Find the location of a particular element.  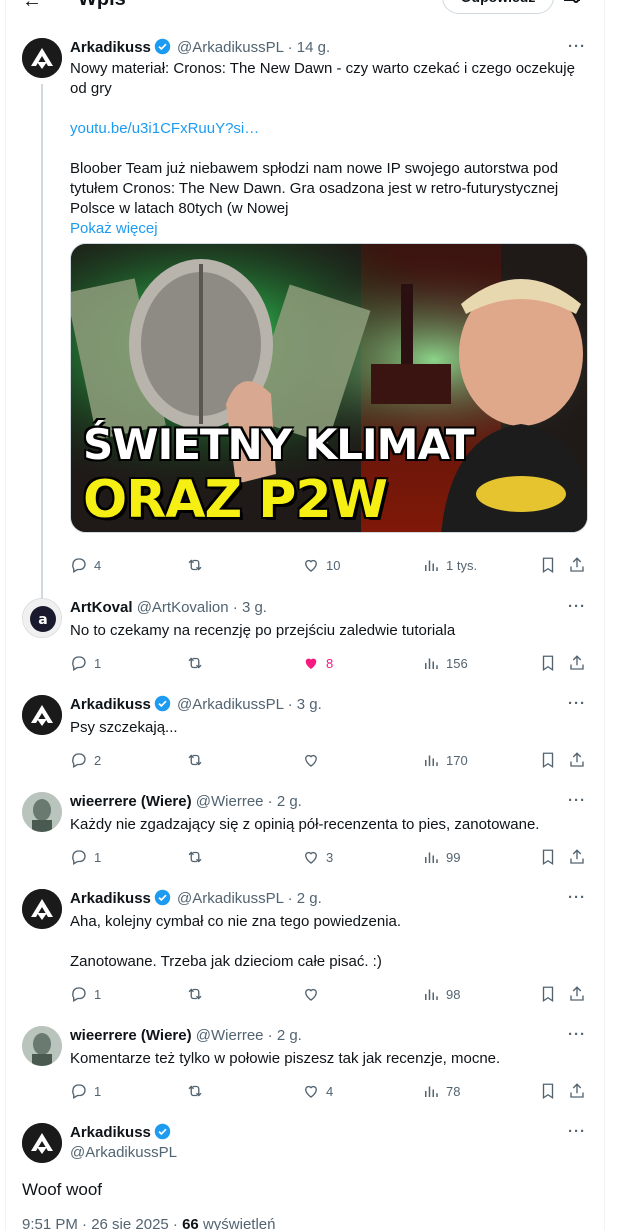

tweet-header: Arkadikuss @ArkadikussPL · 3 g. is located at coordinates (196, 705).